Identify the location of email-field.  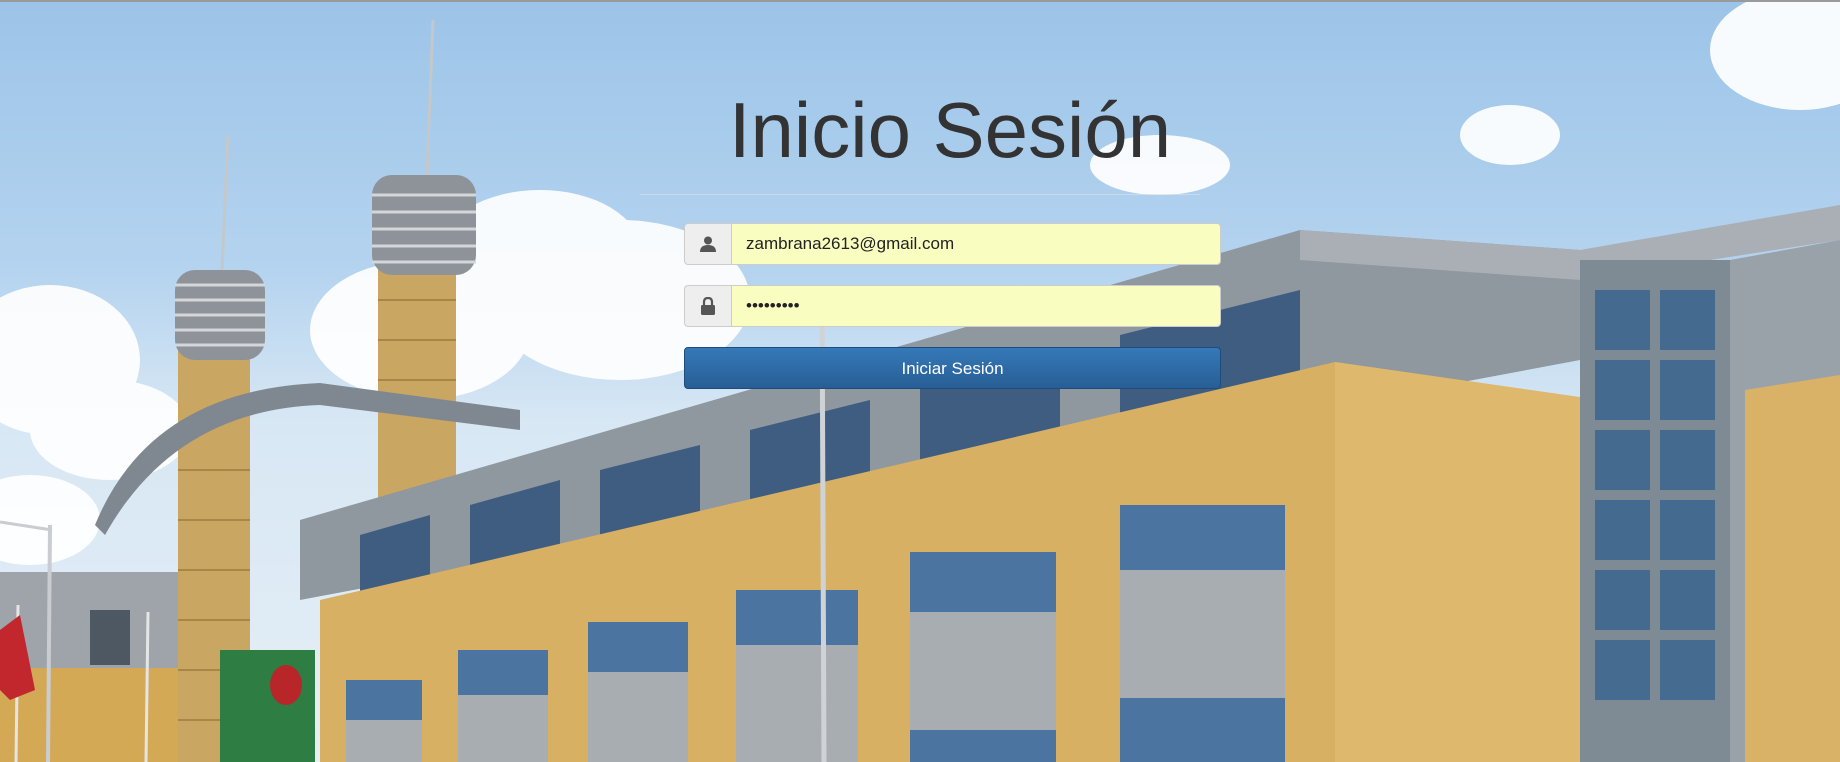
(976, 244).